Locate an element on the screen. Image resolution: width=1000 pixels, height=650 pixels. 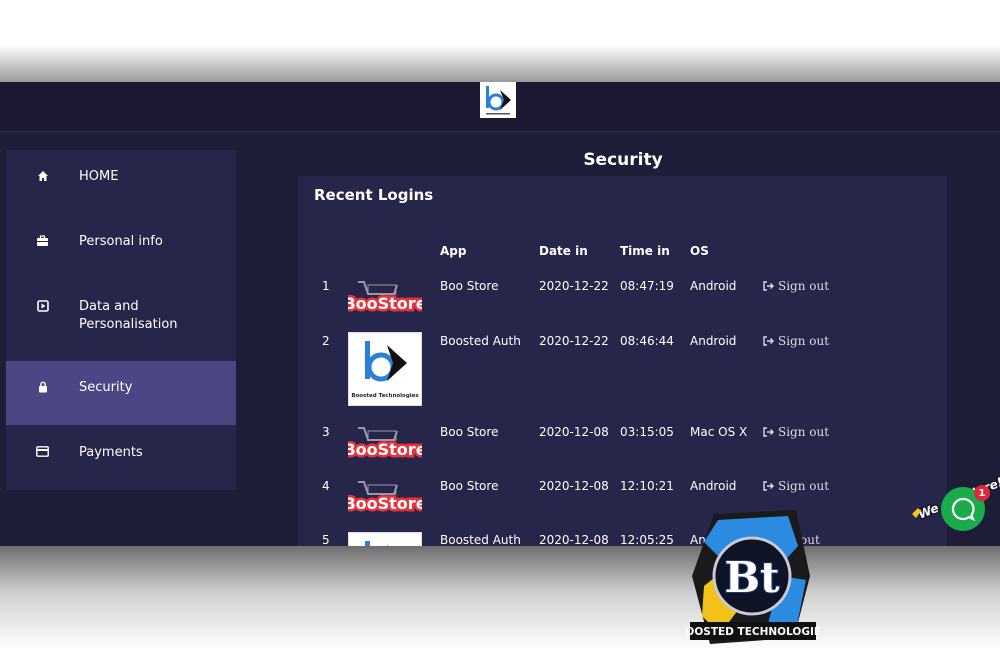
os-name: Mac OS X is located at coordinates (719, 432).